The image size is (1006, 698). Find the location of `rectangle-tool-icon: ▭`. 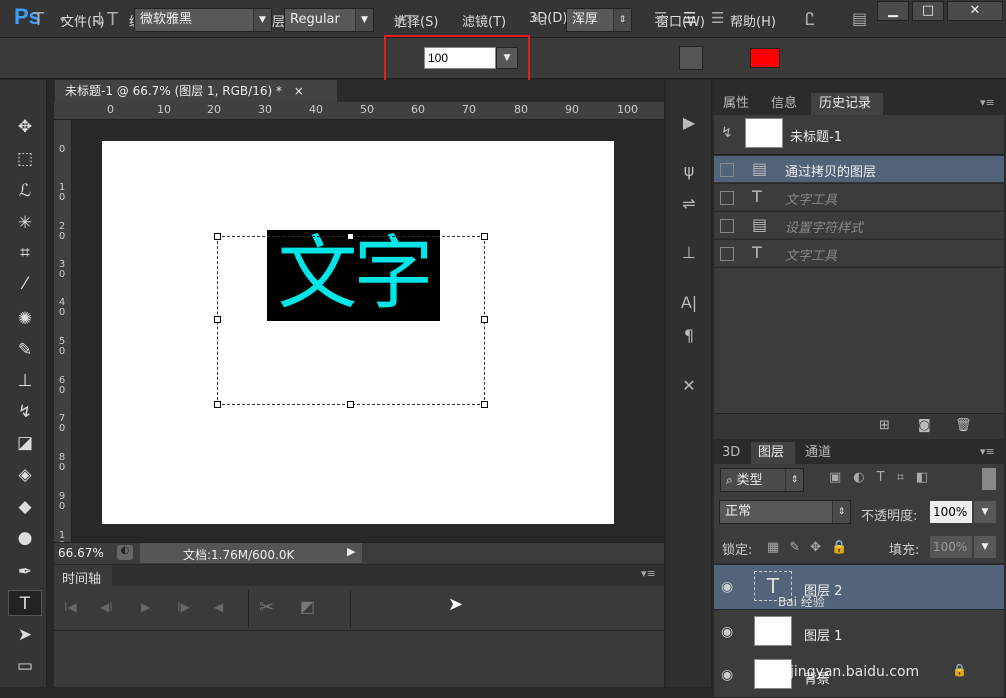

rectangle-tool-icon: ▭ is located at coordinates (25, 666).